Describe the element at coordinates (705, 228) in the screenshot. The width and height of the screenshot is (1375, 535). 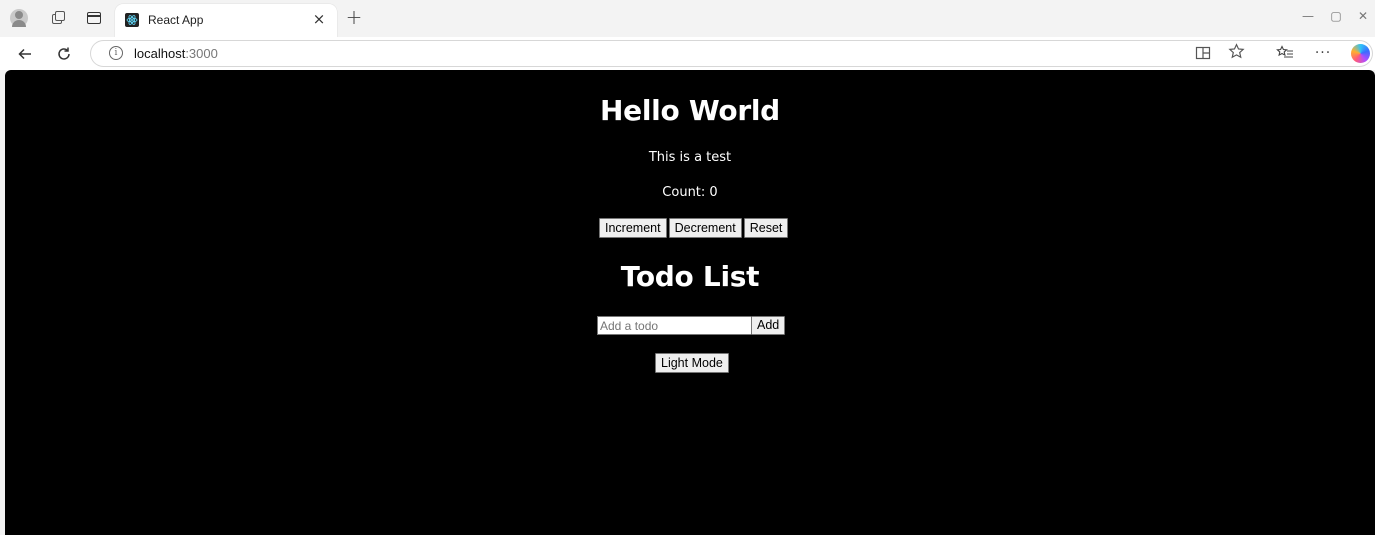
I see `decrement-button: Decrement` at that location.